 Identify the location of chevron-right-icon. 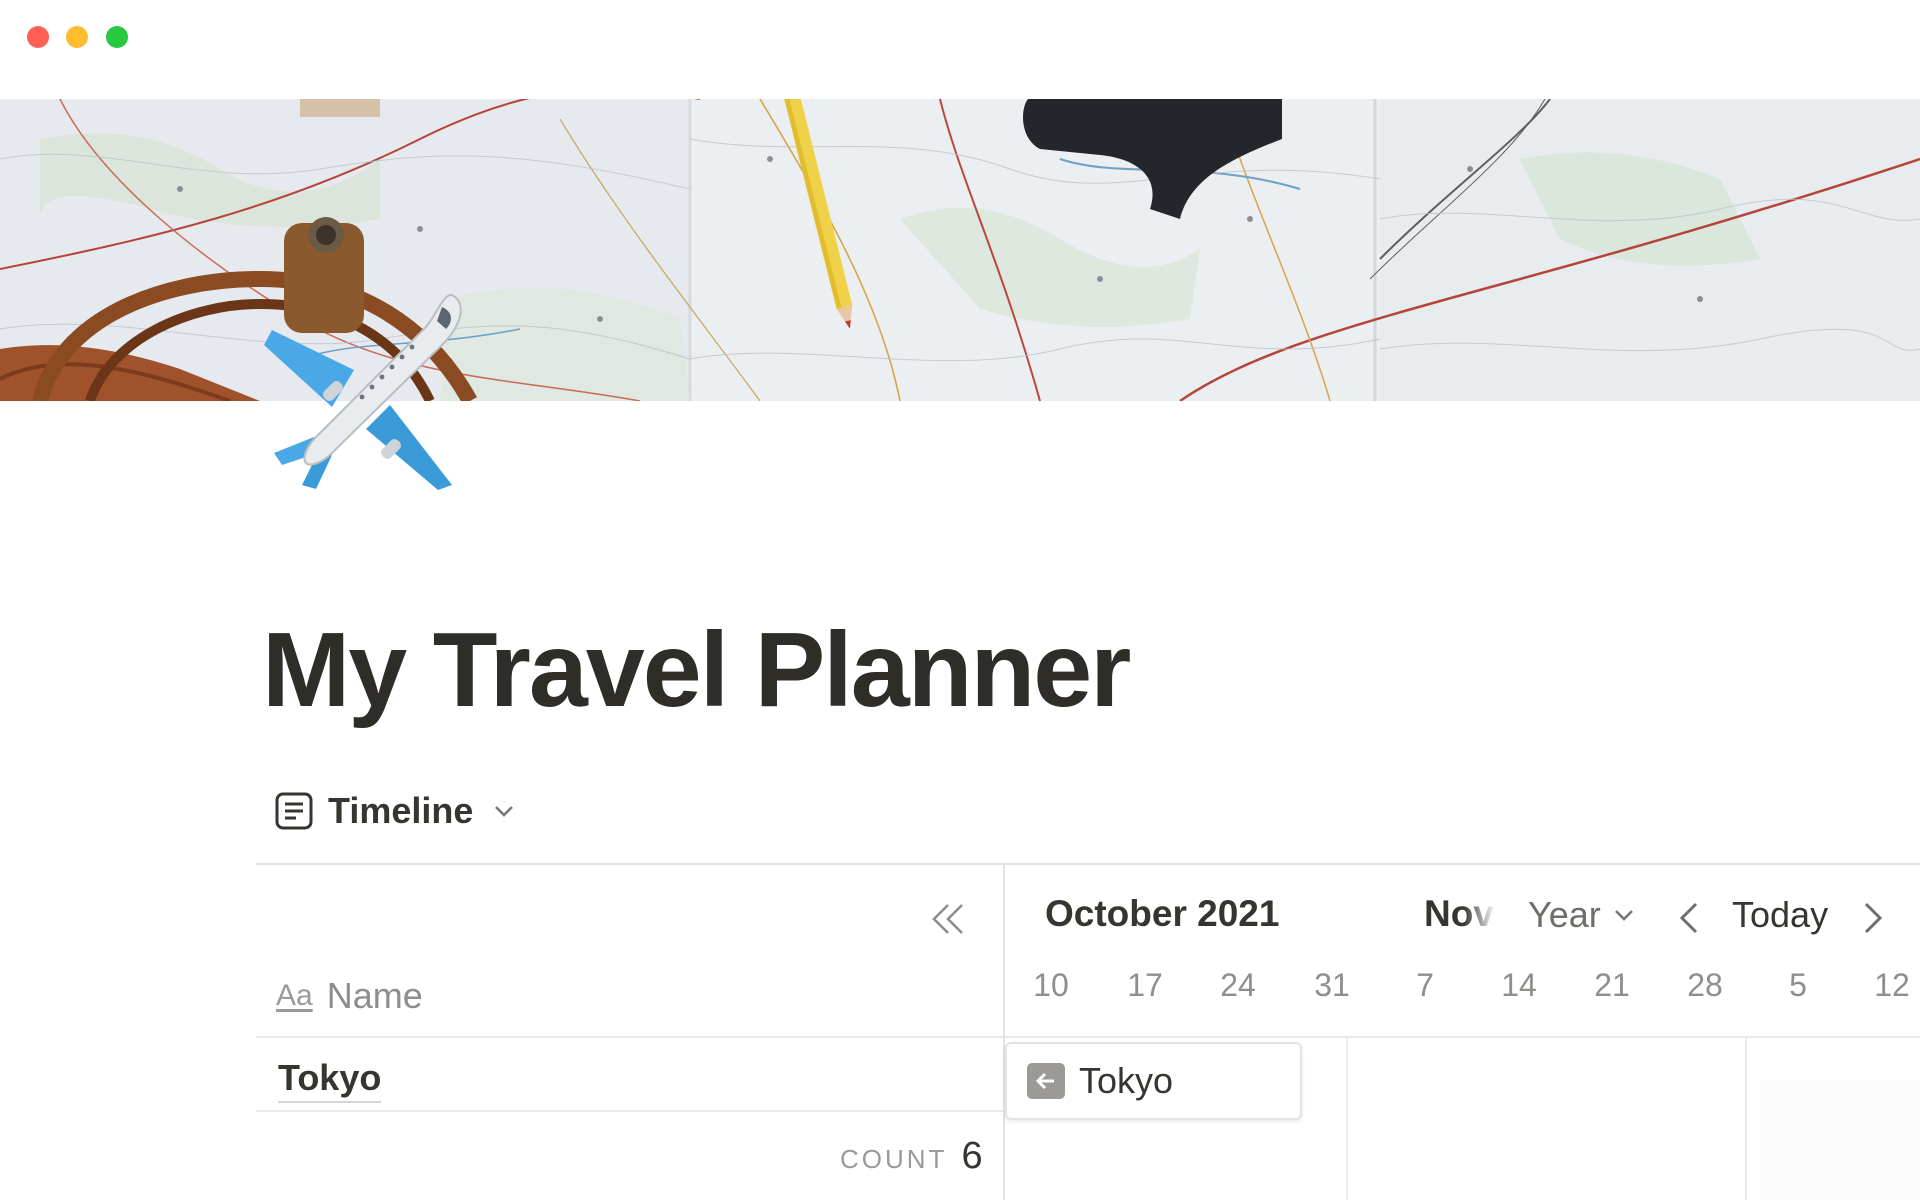
(1873, 918).